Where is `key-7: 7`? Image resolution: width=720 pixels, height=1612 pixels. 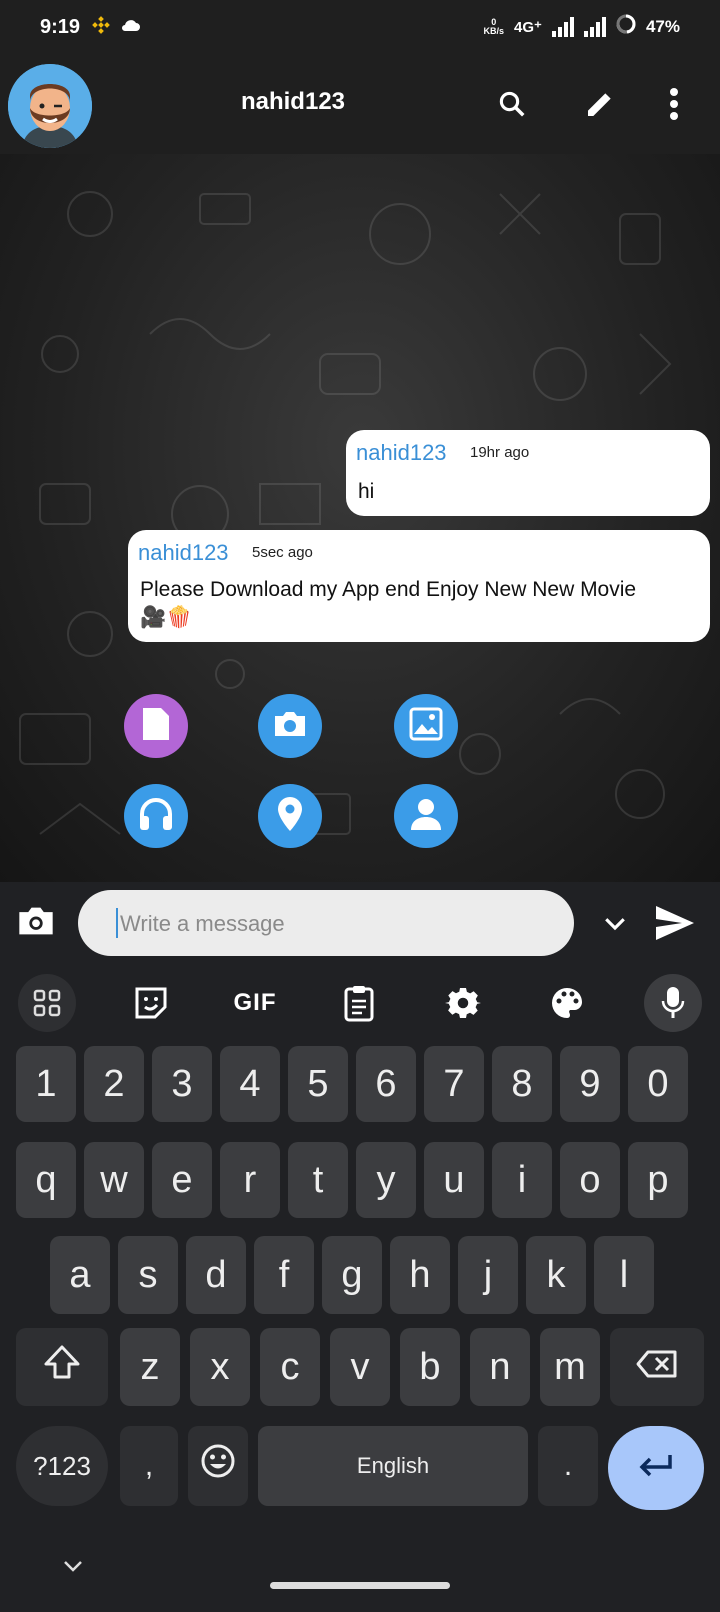
key-7: 7 is located at coordinates (454, 1084).